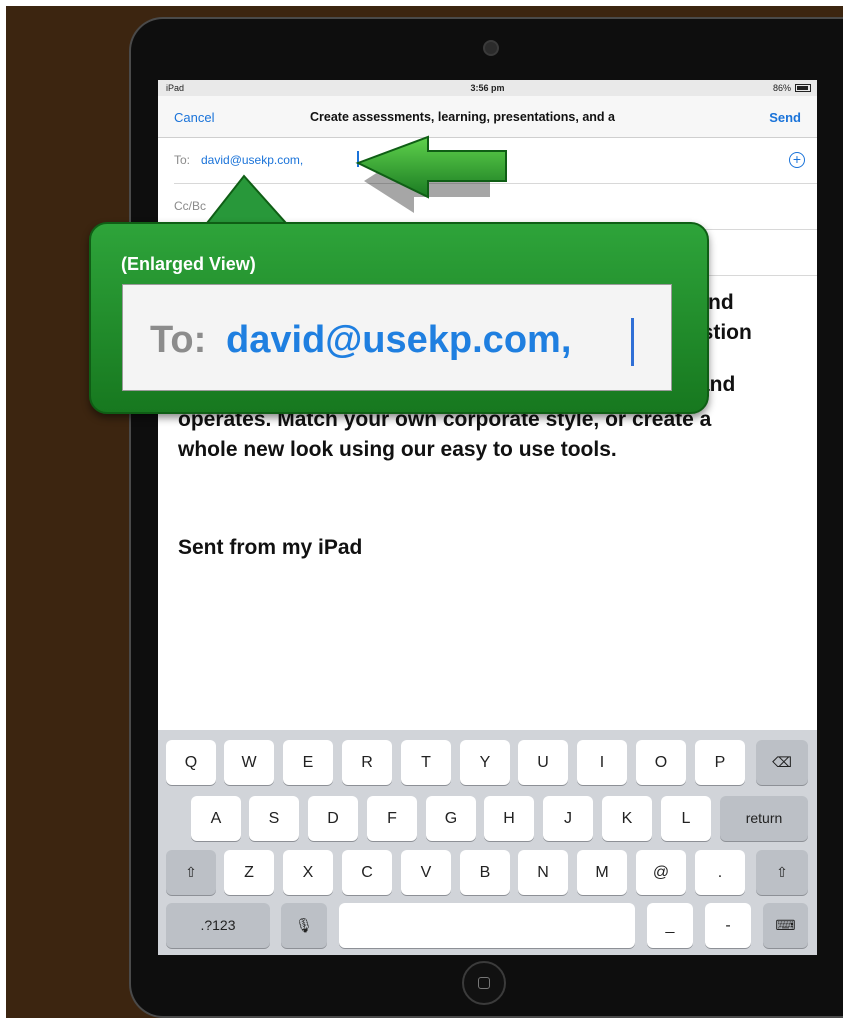 The width and height of the screenshot is (843, 1022). Describe the element at coordinates (308, 872) in the screenshot. I see `key-x: X` at that location.